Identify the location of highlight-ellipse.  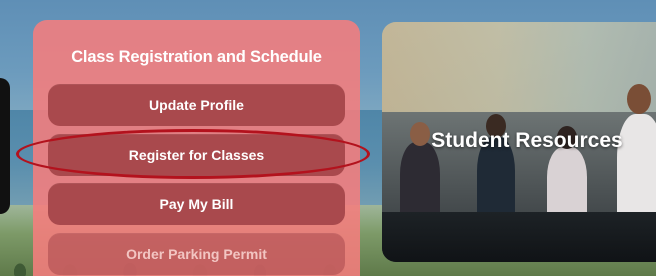
(193, 154).